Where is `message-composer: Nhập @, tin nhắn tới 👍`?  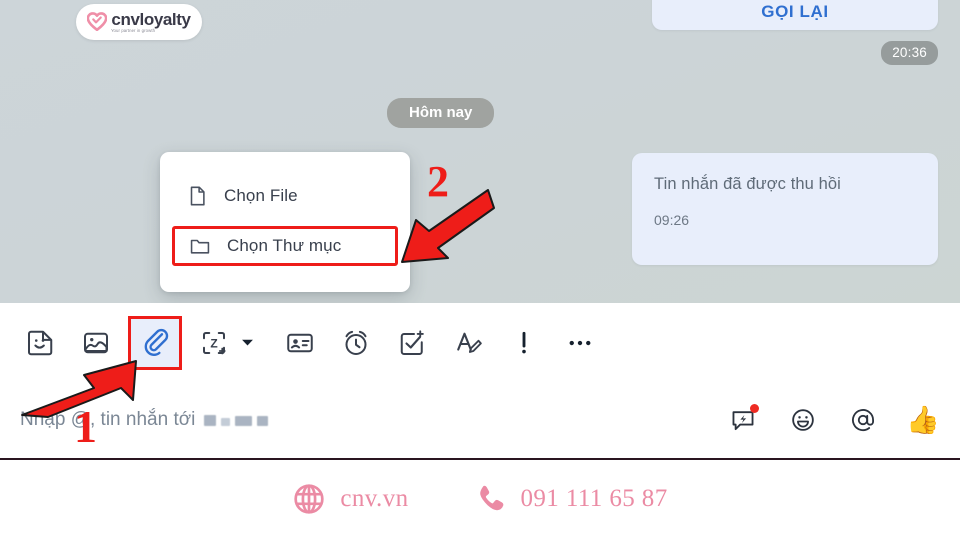 message-composer: Nhập @, tin nhắn tới 👍 is located at coordinates (480, 420).